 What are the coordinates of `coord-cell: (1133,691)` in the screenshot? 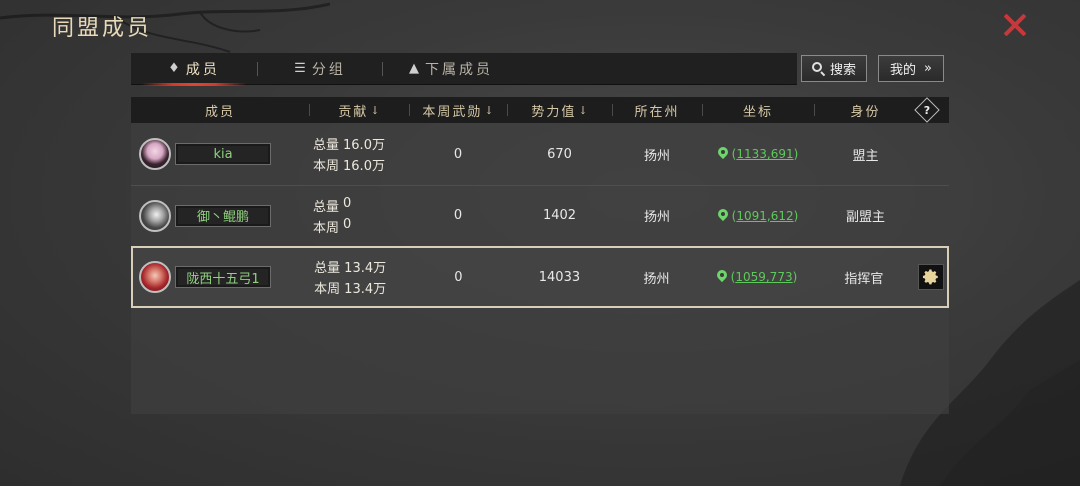 It's located at (758, 154).